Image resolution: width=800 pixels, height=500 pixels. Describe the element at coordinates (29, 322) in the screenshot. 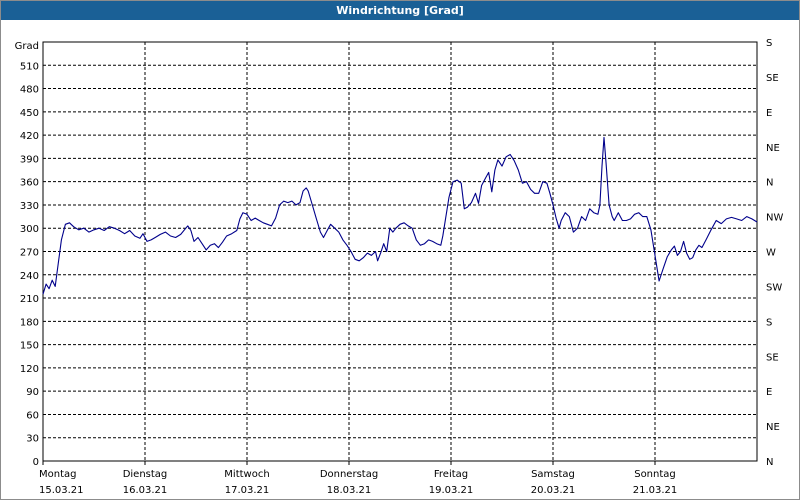

I see `y-tick-label: 180` at that location.